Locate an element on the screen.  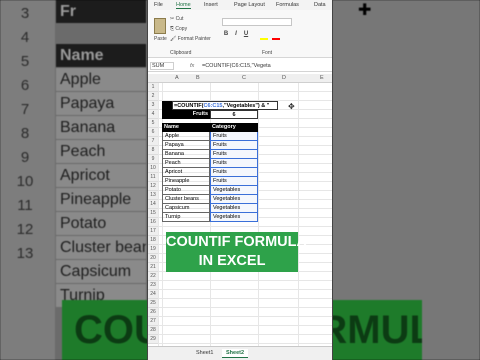
row-header: 3 is located at coordinates (153, 105).